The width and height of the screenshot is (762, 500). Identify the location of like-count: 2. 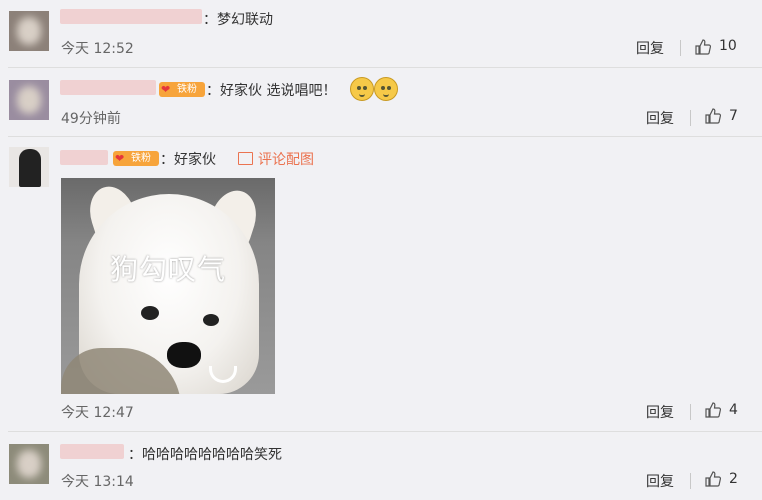
(733, 479).